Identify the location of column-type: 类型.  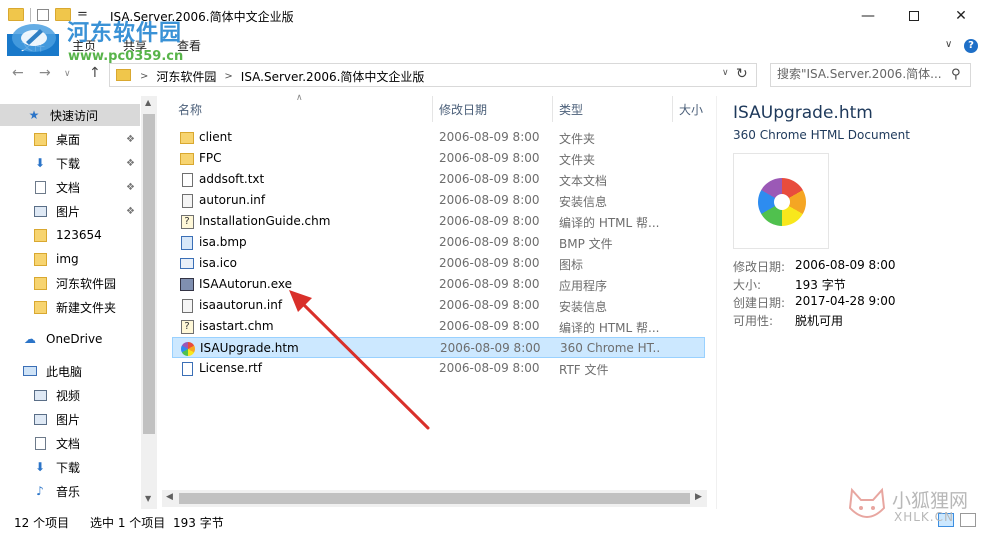
(571, 109).